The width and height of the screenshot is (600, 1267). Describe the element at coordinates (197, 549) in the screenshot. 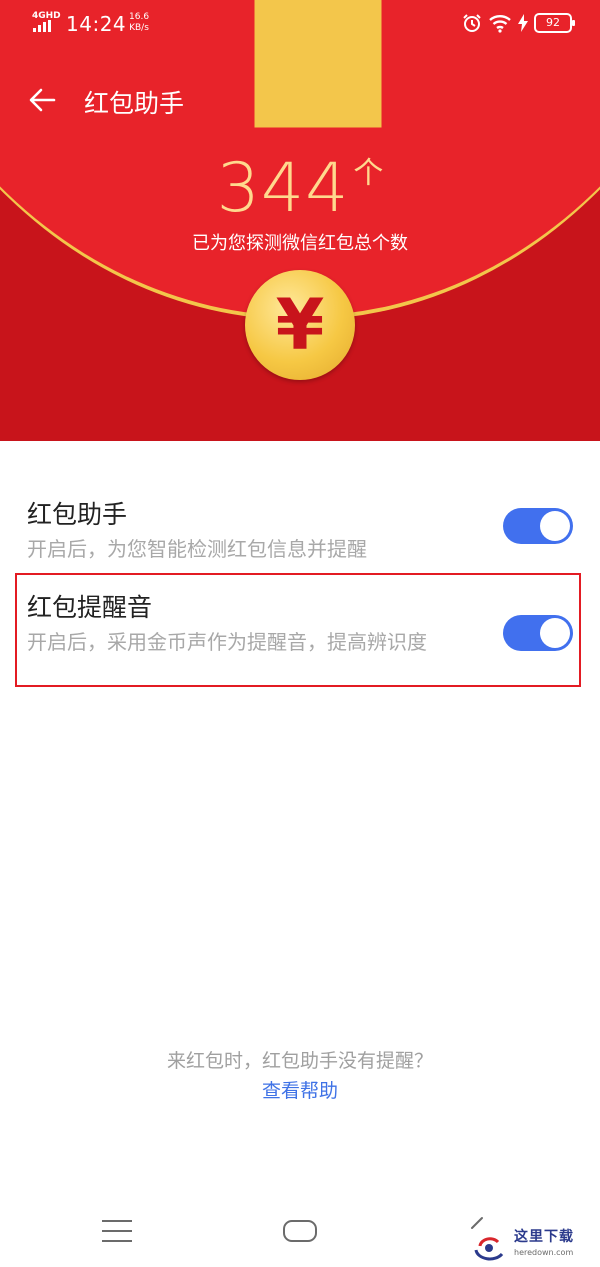

I see `setting-description: 开启后，为您智能检测红包信息并提醒` at that location.